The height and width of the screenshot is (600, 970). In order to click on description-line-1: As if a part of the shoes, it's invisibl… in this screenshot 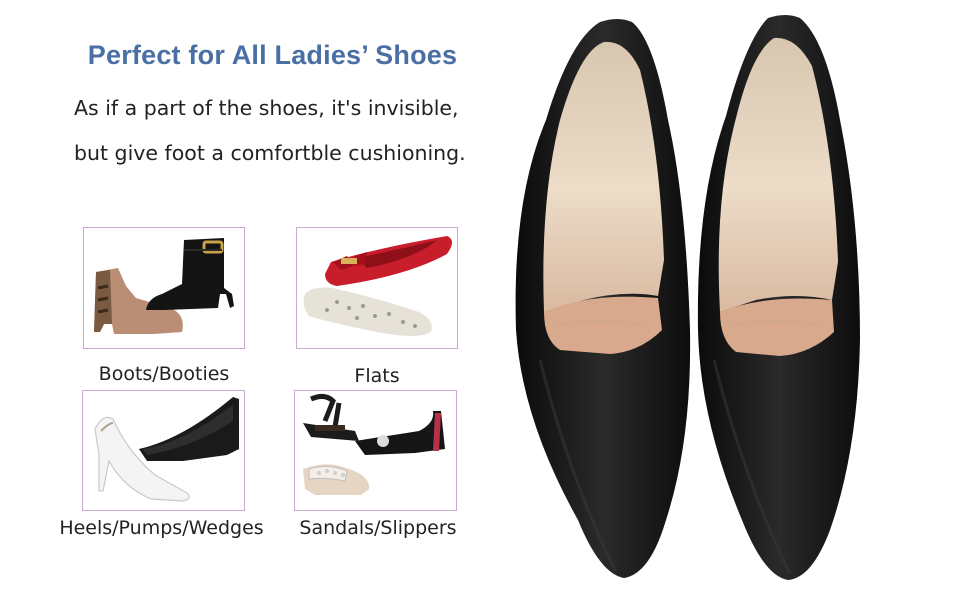, I will do `click(266, 108)`.